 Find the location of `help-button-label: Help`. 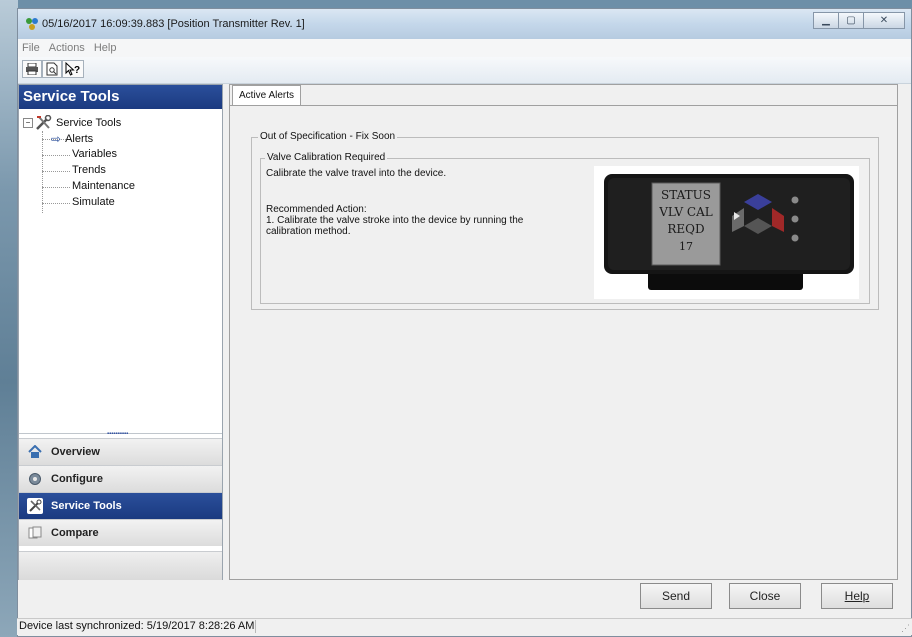

help-button-label: Help is located at coordinates (857, 596).